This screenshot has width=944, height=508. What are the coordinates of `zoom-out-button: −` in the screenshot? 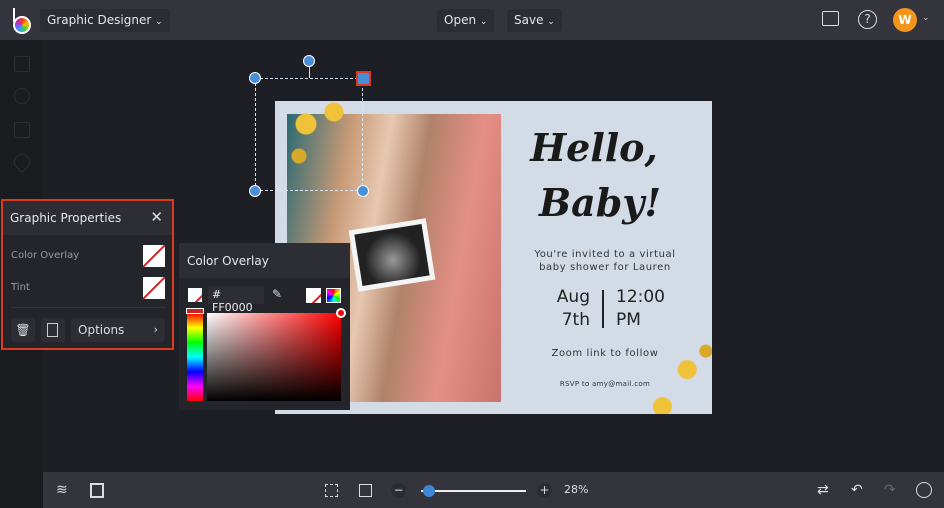 It's located at (398, 490).